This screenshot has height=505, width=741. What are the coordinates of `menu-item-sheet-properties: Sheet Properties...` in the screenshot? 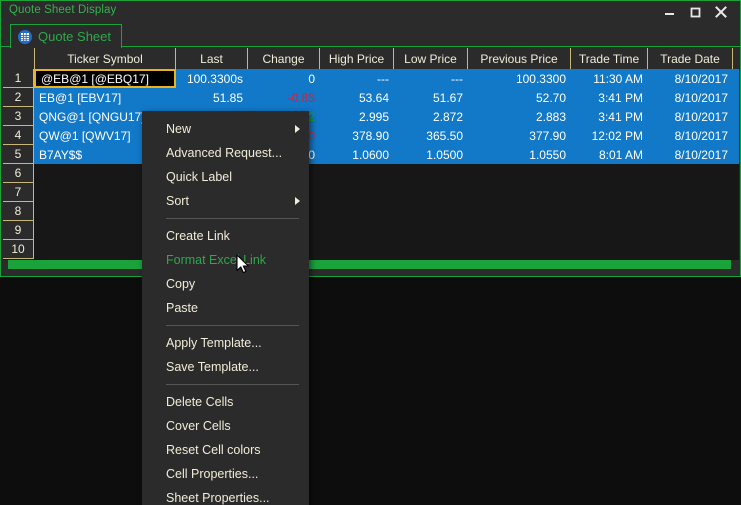 It's located at (225, 495).